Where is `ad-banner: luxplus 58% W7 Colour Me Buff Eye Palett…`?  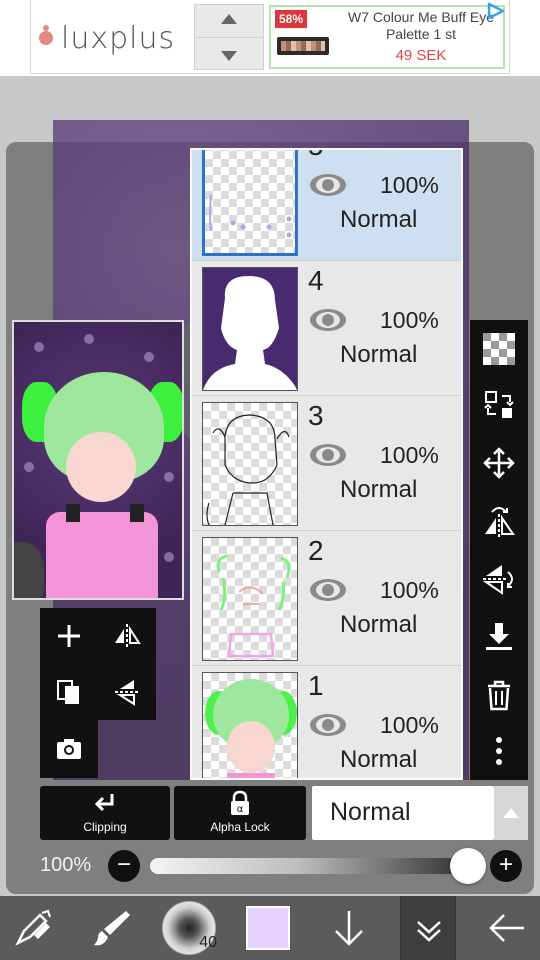
ad-banner: luxplus 58% W7 Colour Me Buff Eye Palett… is located at coordinates (270, 37).